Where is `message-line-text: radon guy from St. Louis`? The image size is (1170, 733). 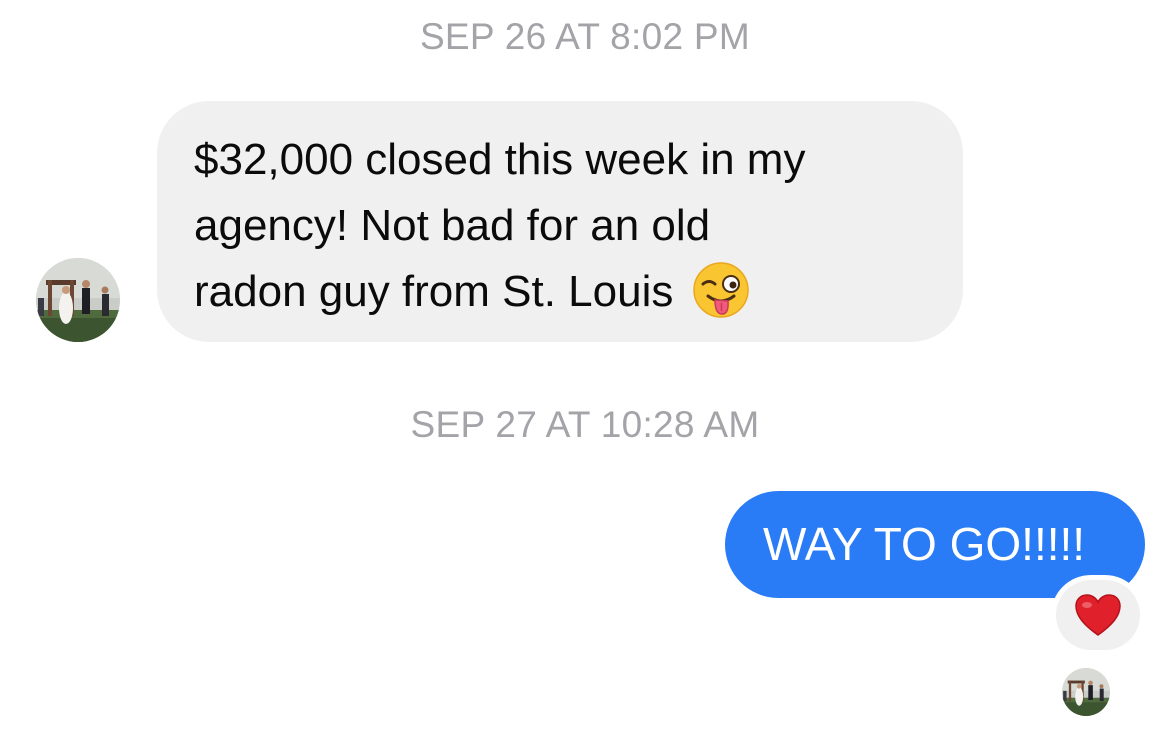 message-line-text: radon guy from St. Louis is located at coordinates (434, 291).